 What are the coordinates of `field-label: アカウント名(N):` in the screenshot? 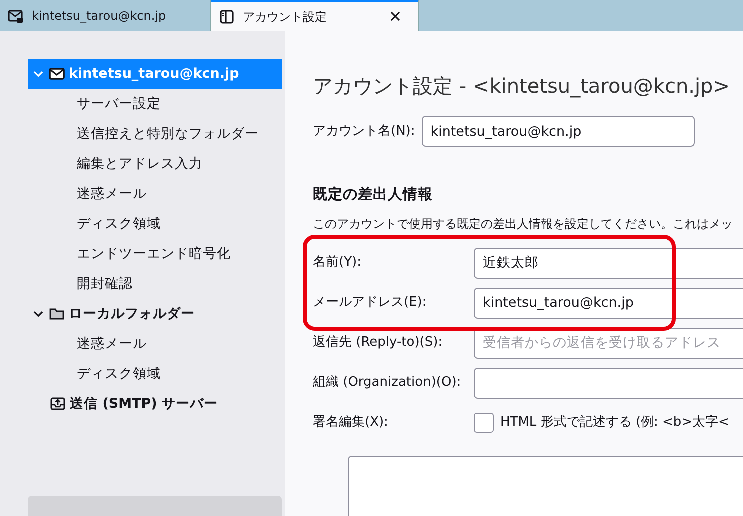 It's located at (364, 131).